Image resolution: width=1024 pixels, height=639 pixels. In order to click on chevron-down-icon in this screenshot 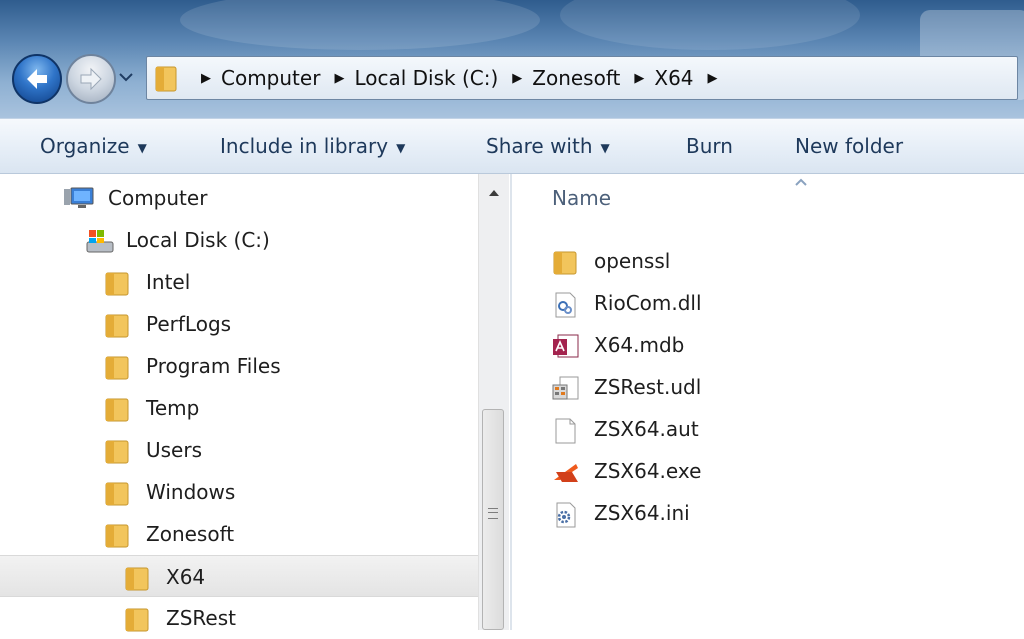, I will do `click(126, 77)`.